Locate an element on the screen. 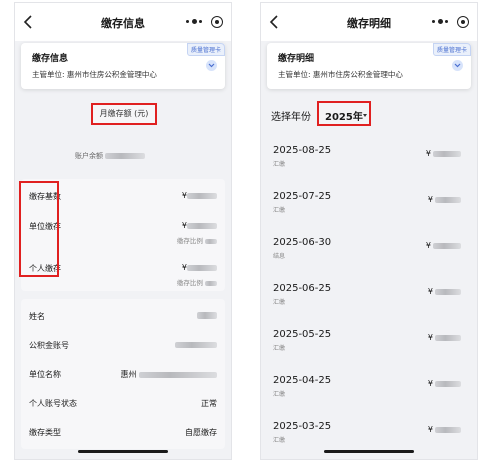 The image size is (488, 464). status-value: 正常 is located at coordinates (209, 403).